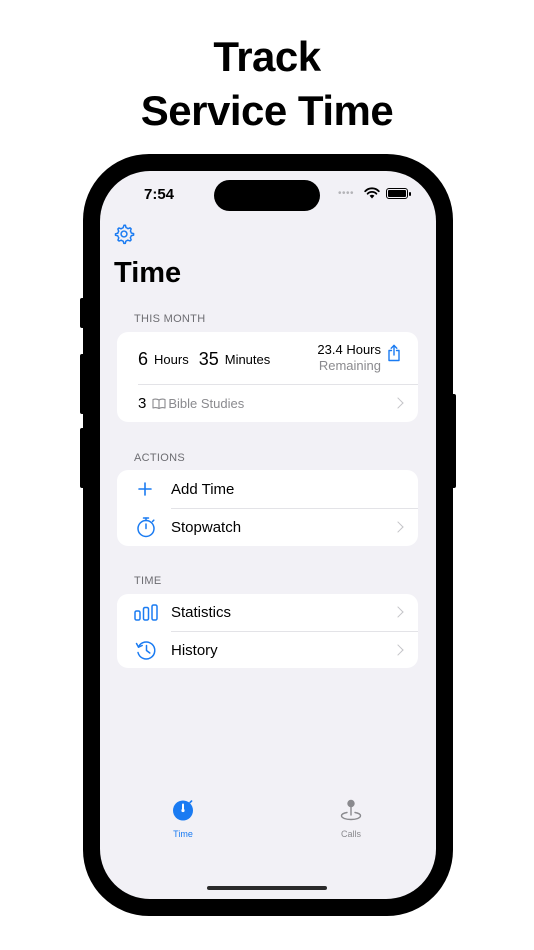 This screenshot has width=534, height=950. Describe the element at coordinates (183, 810) in the screenshot. I see `timer-icon` at that location.